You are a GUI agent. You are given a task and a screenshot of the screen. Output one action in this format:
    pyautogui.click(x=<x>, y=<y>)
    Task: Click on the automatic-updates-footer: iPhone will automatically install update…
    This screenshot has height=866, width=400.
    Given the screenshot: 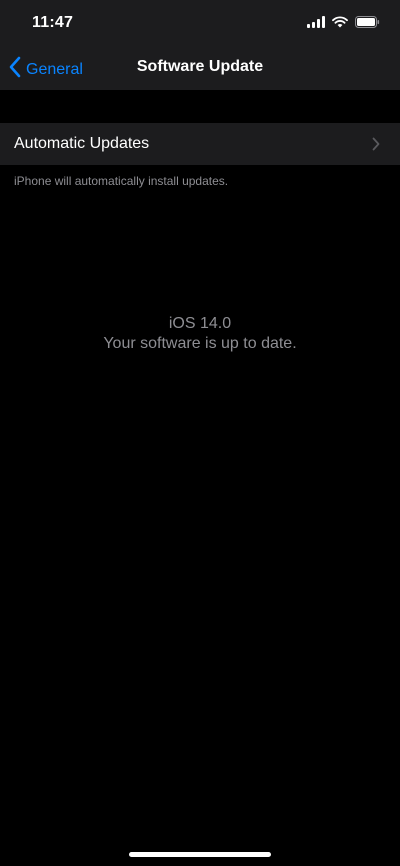 What is the action you would take?
    pyautogui.click(x=121, y=181)
    